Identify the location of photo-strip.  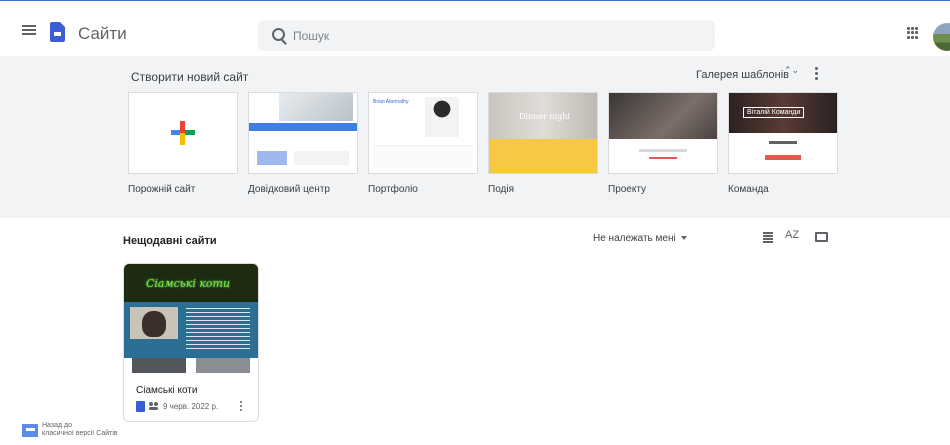
(191, 365).